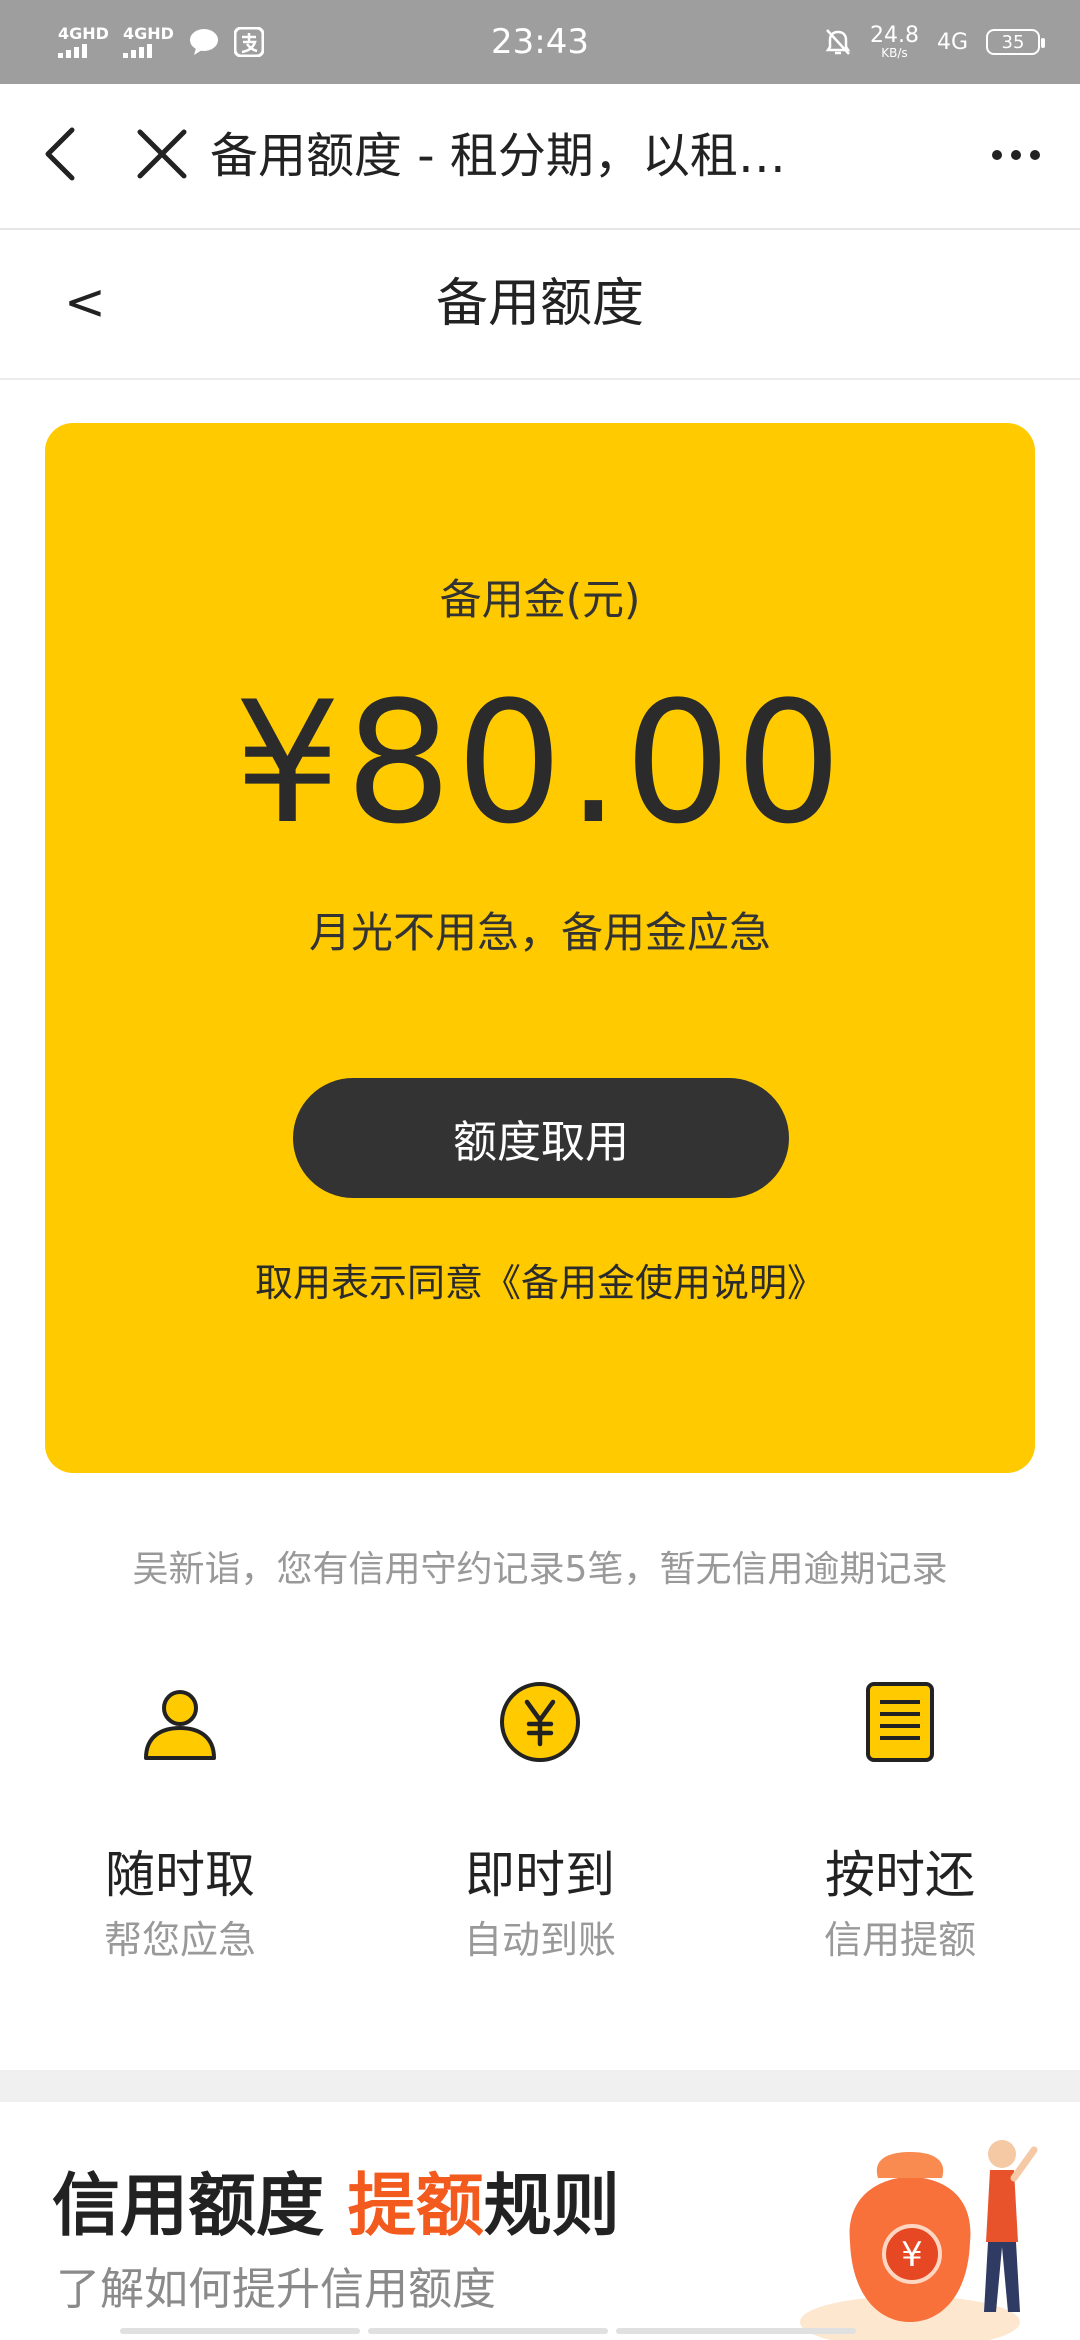  What do you see at coordinates (540, 2086) in the screenshot?
I see `section-divider` at bounding box center [540, 2086].